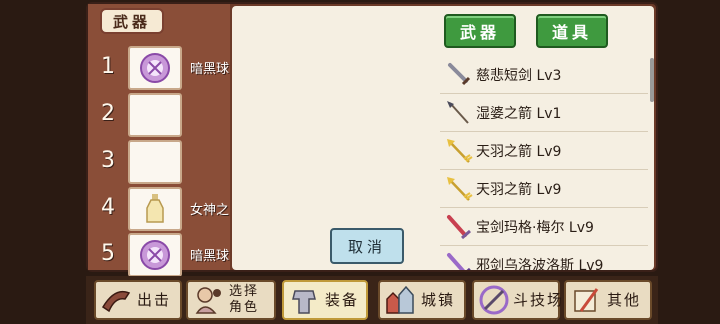 This screenshot has width=720, height=324. Describe the element at coordinates (244, 291) in the screenshot. I see `nav-label-line1: 选择` at that location.